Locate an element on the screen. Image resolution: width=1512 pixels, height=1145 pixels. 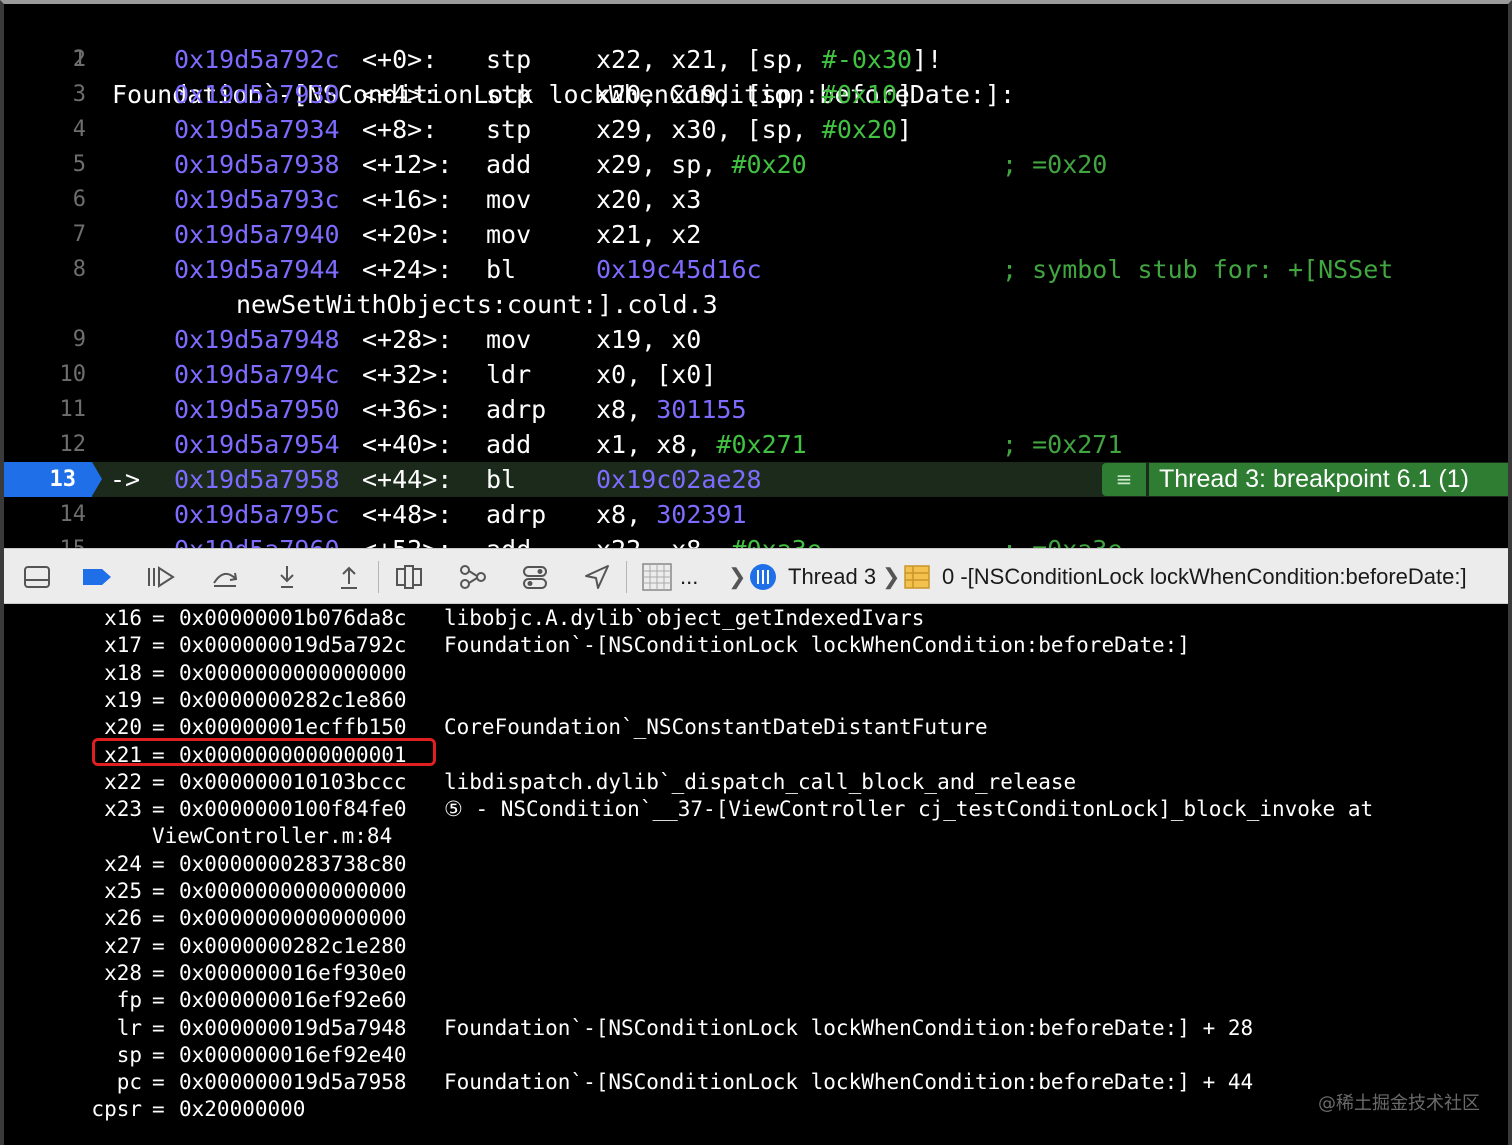
disassembly-line: 9 0x19d5a7948 <+28>: mov x19, x0 is located at coordinates (756, 339).